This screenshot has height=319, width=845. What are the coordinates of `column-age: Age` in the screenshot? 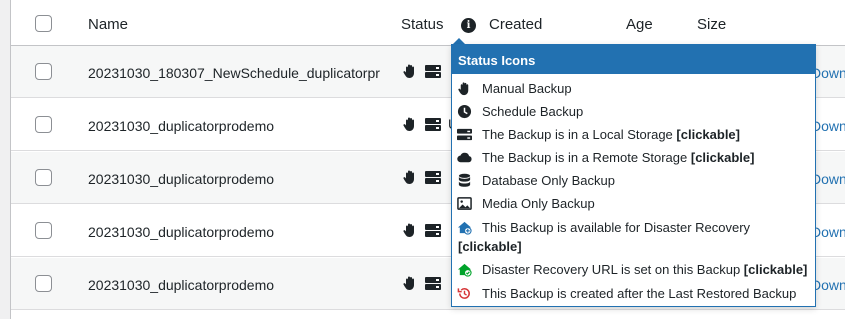 It's located at (639, 24).